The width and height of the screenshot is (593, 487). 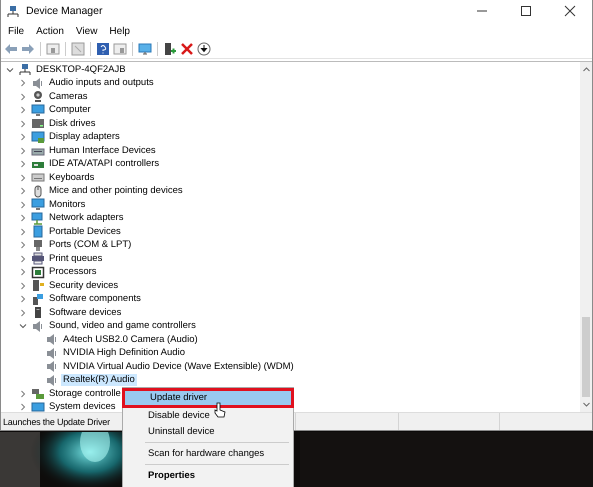 I want to click on forward-arrow-icon, so click(x=28, y=49).